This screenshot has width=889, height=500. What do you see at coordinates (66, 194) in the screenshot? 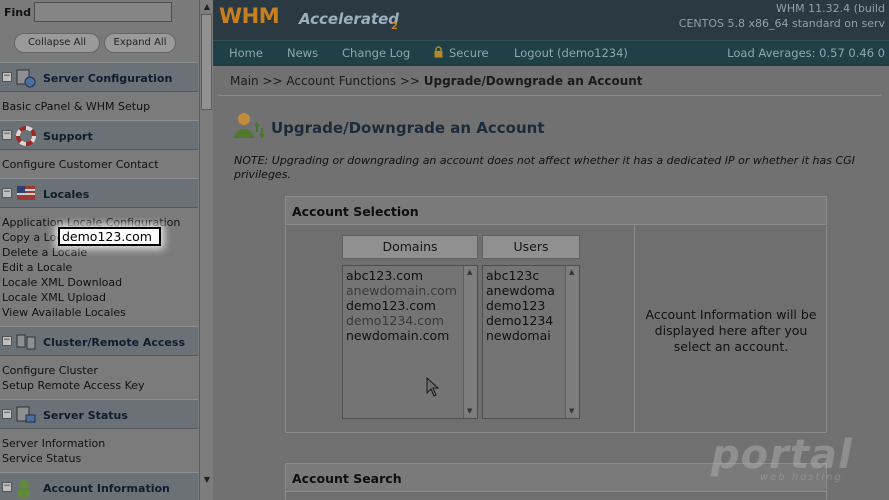
I see `section-title: Locales` at bounding box center [66, 194].